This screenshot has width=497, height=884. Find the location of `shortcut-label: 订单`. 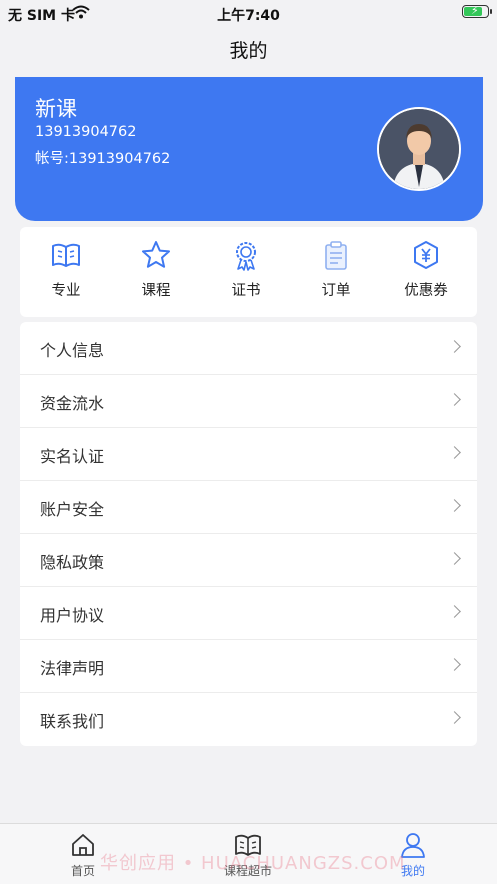

shortcut-label: 订单 is located at coordinates (336, 291).